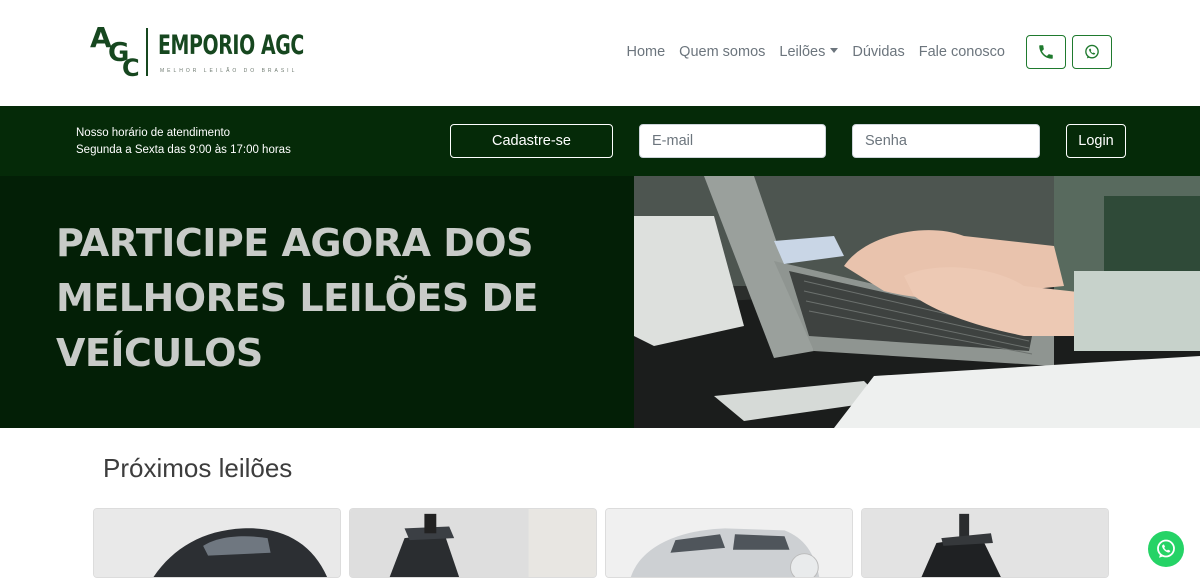  I want to click on nav-item-fale-conosco: Fale conosco, so click(962, 52).